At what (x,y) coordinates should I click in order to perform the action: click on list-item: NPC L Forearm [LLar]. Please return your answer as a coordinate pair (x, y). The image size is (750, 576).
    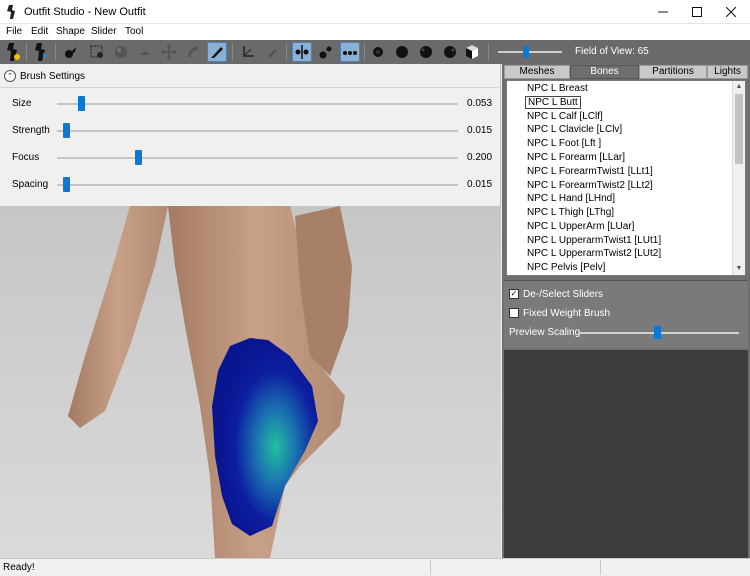
    Looking at the image, I should click on (576, 157).